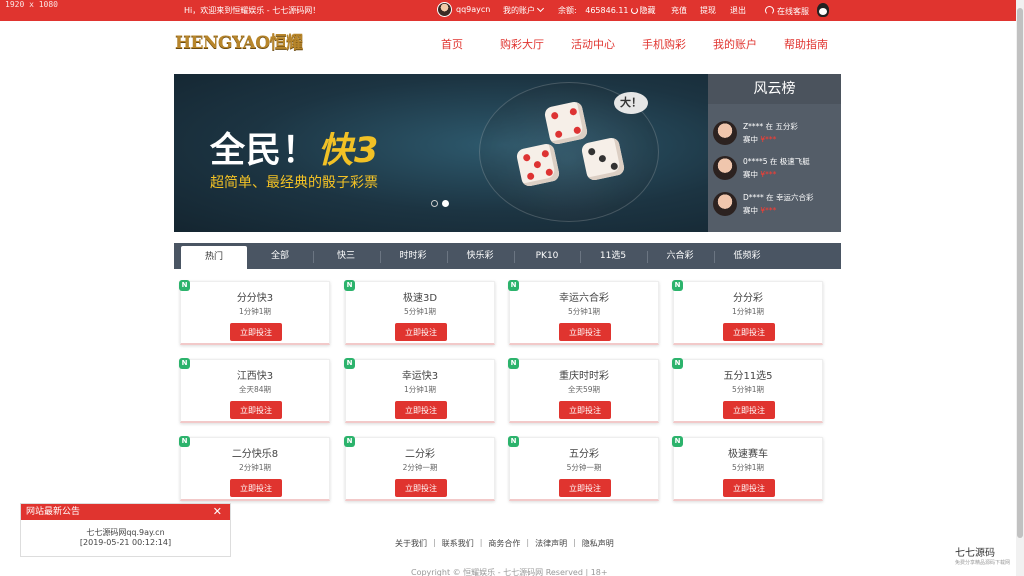  I want to click on close-icon: ✕, so click(217, 512).